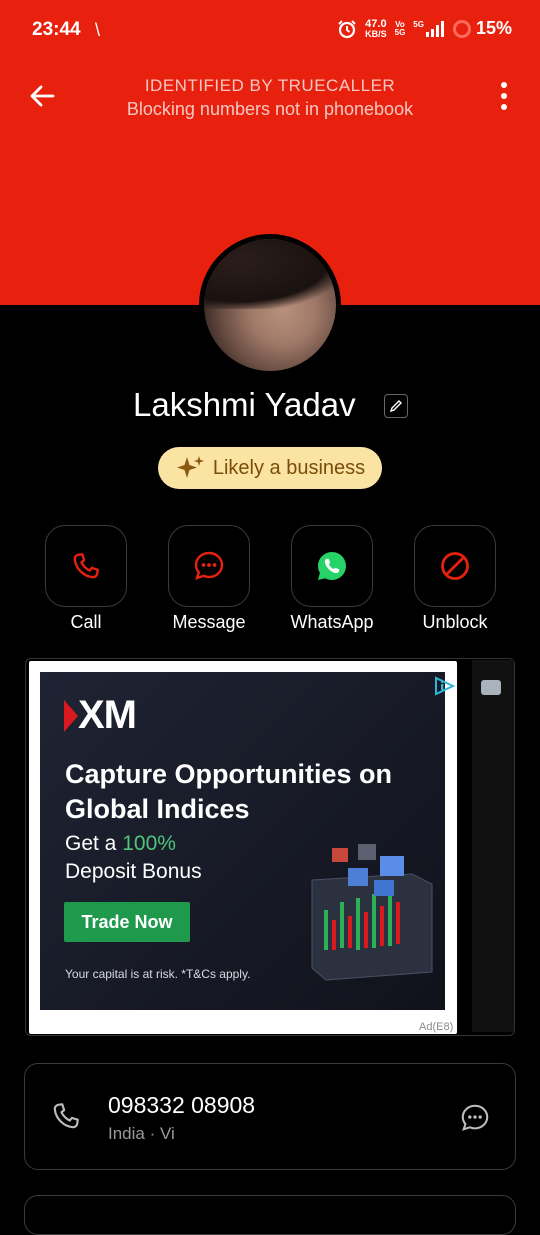  What do you see at coordinates (158, 974) in the screenshot?
I see `ad-disclaimer: Your capital is at risk. *T&Cs apply.` at bounding box center [158, 974].